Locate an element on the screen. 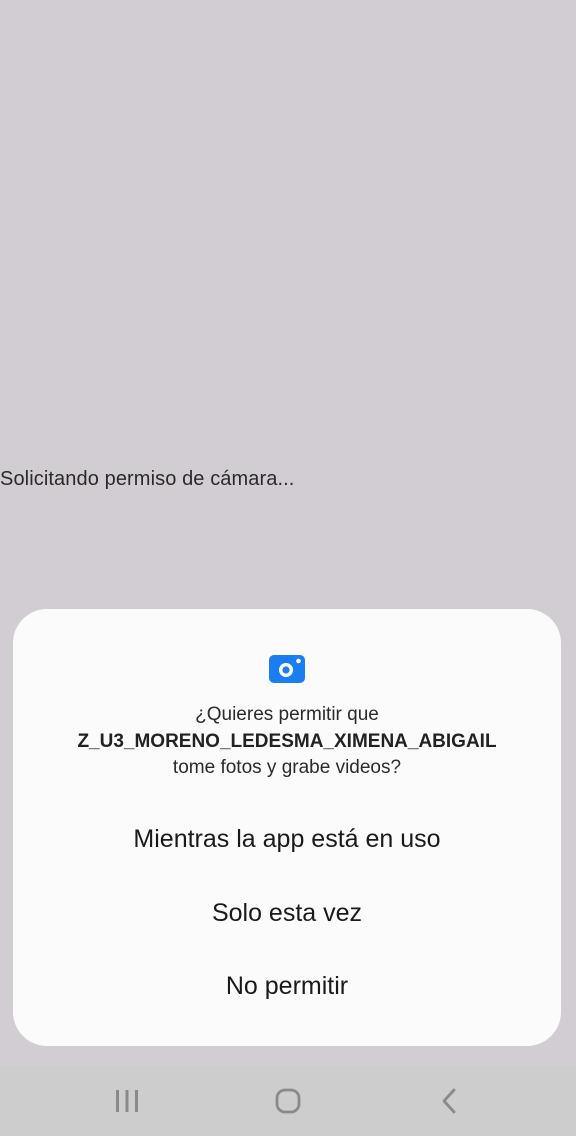  back-icon is located at coordinates (450, 1101).